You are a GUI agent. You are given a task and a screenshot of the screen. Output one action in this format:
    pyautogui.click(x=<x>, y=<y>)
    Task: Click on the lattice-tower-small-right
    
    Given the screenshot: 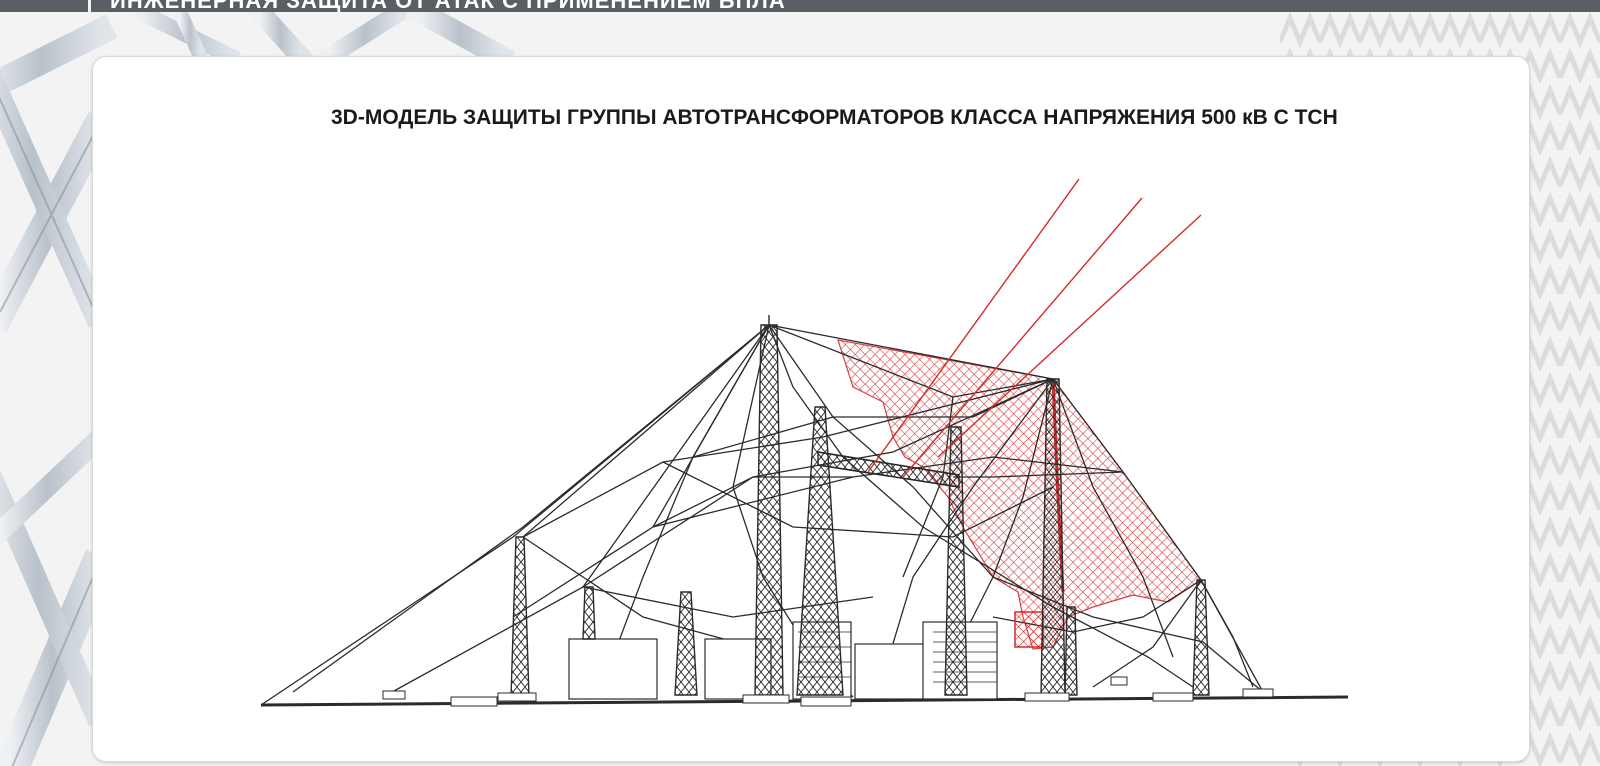 What is the action you would take?
    pyautogui.click(x=1071, y=651)
    